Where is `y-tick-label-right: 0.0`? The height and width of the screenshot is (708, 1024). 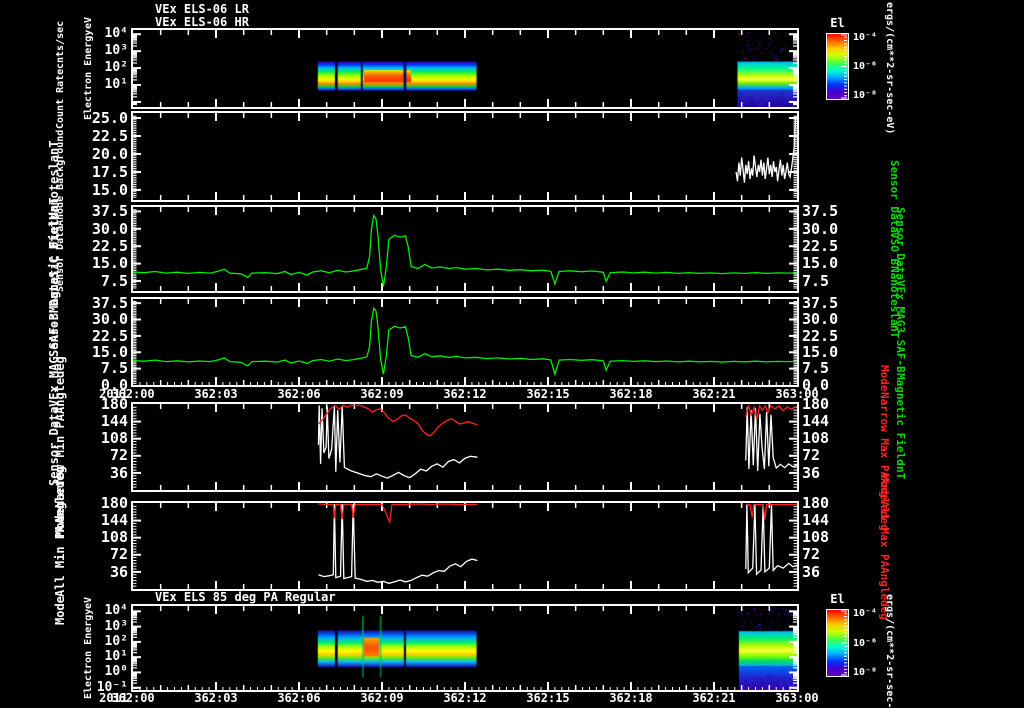
y-tick-label-right: 0.0 is located at coordinates (816, 384).